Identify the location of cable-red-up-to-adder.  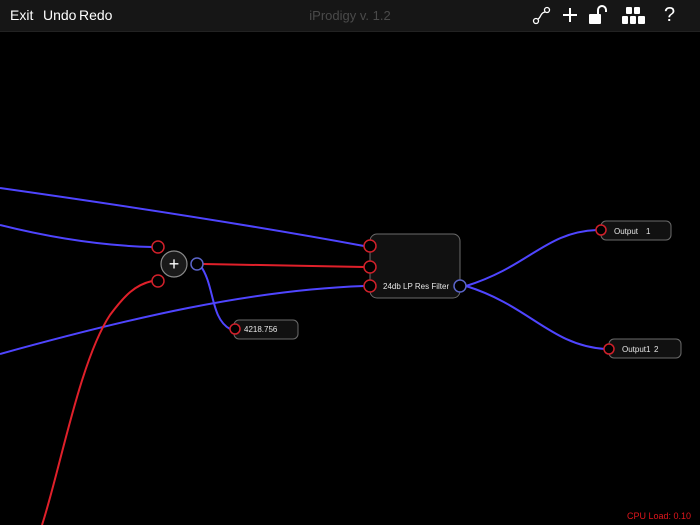
(97, 402).